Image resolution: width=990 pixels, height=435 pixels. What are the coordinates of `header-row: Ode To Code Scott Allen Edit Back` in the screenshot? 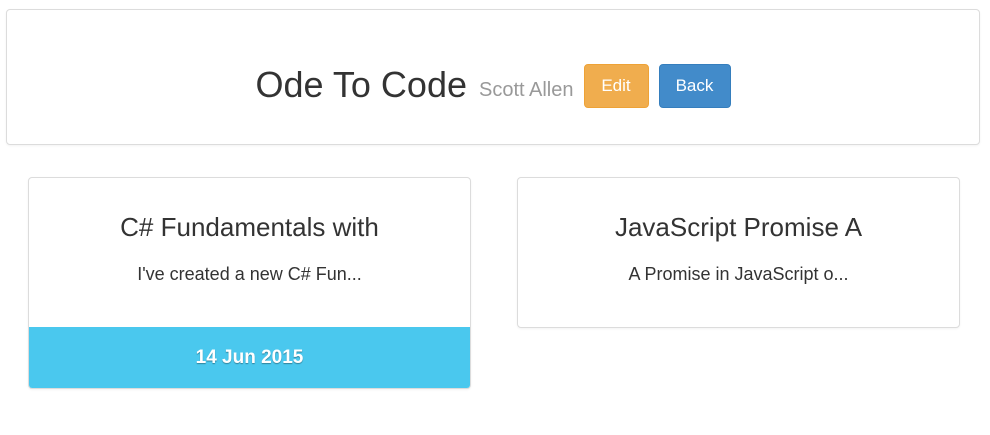 It's located at (493, 86).